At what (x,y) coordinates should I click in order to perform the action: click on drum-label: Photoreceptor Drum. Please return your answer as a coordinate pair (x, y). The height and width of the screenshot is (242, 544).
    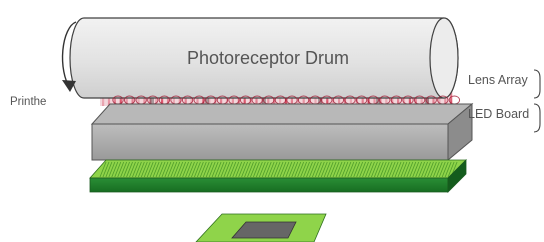
    Looking at the image, I should click on (268, 58).